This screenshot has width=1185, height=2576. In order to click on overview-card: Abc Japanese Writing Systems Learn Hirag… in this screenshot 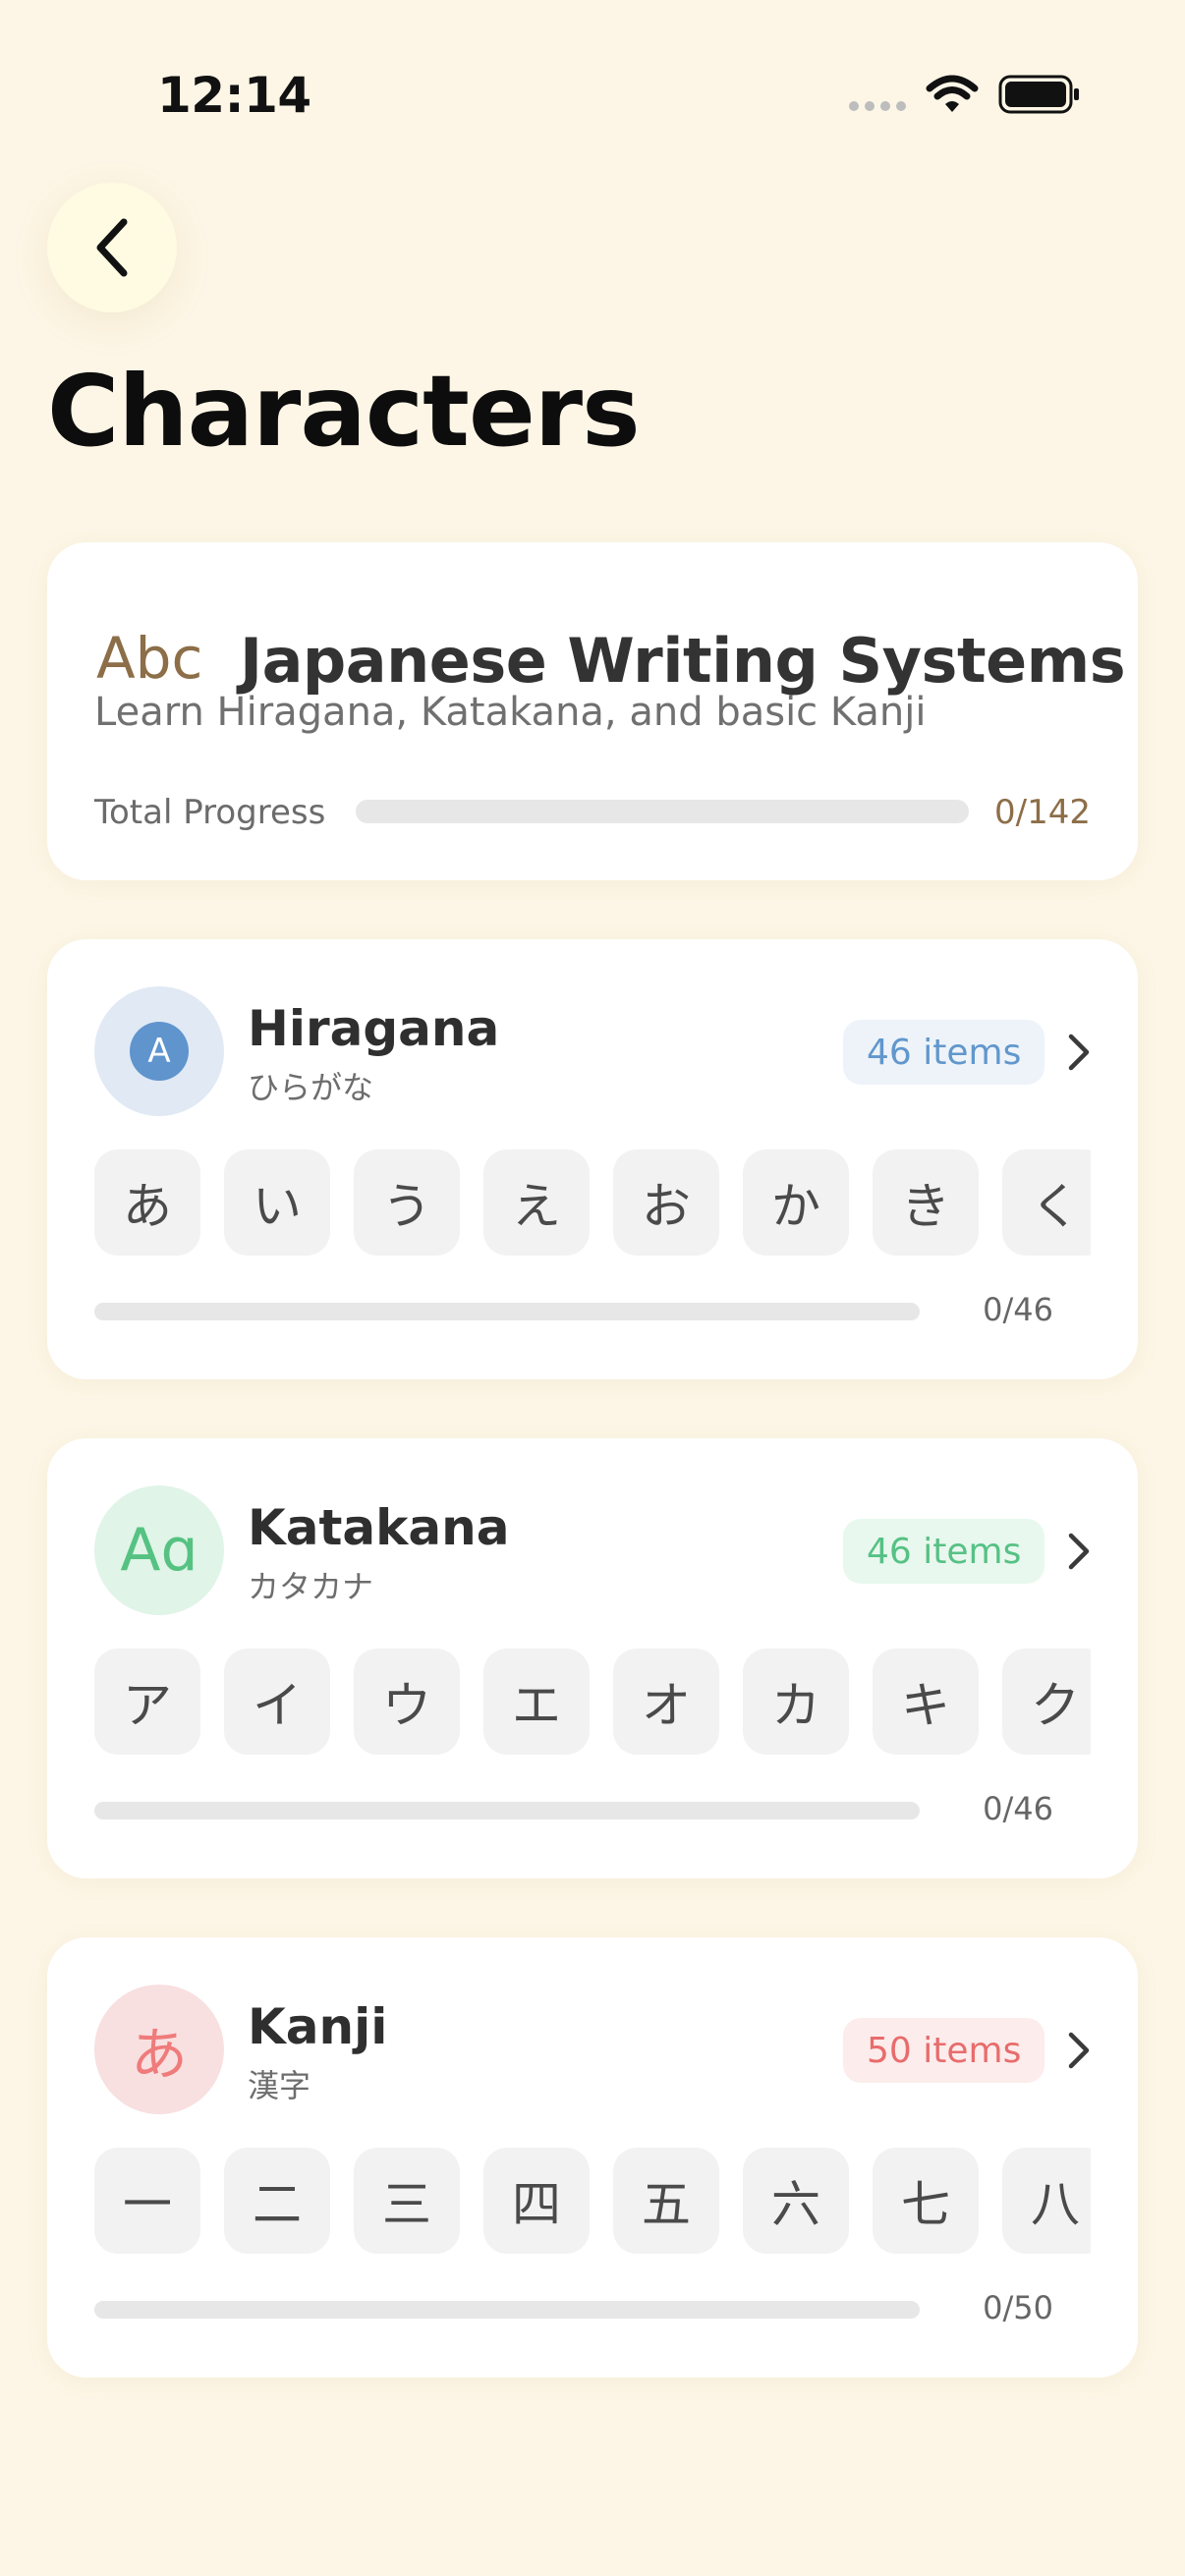, I will do `click(592, 711)`.